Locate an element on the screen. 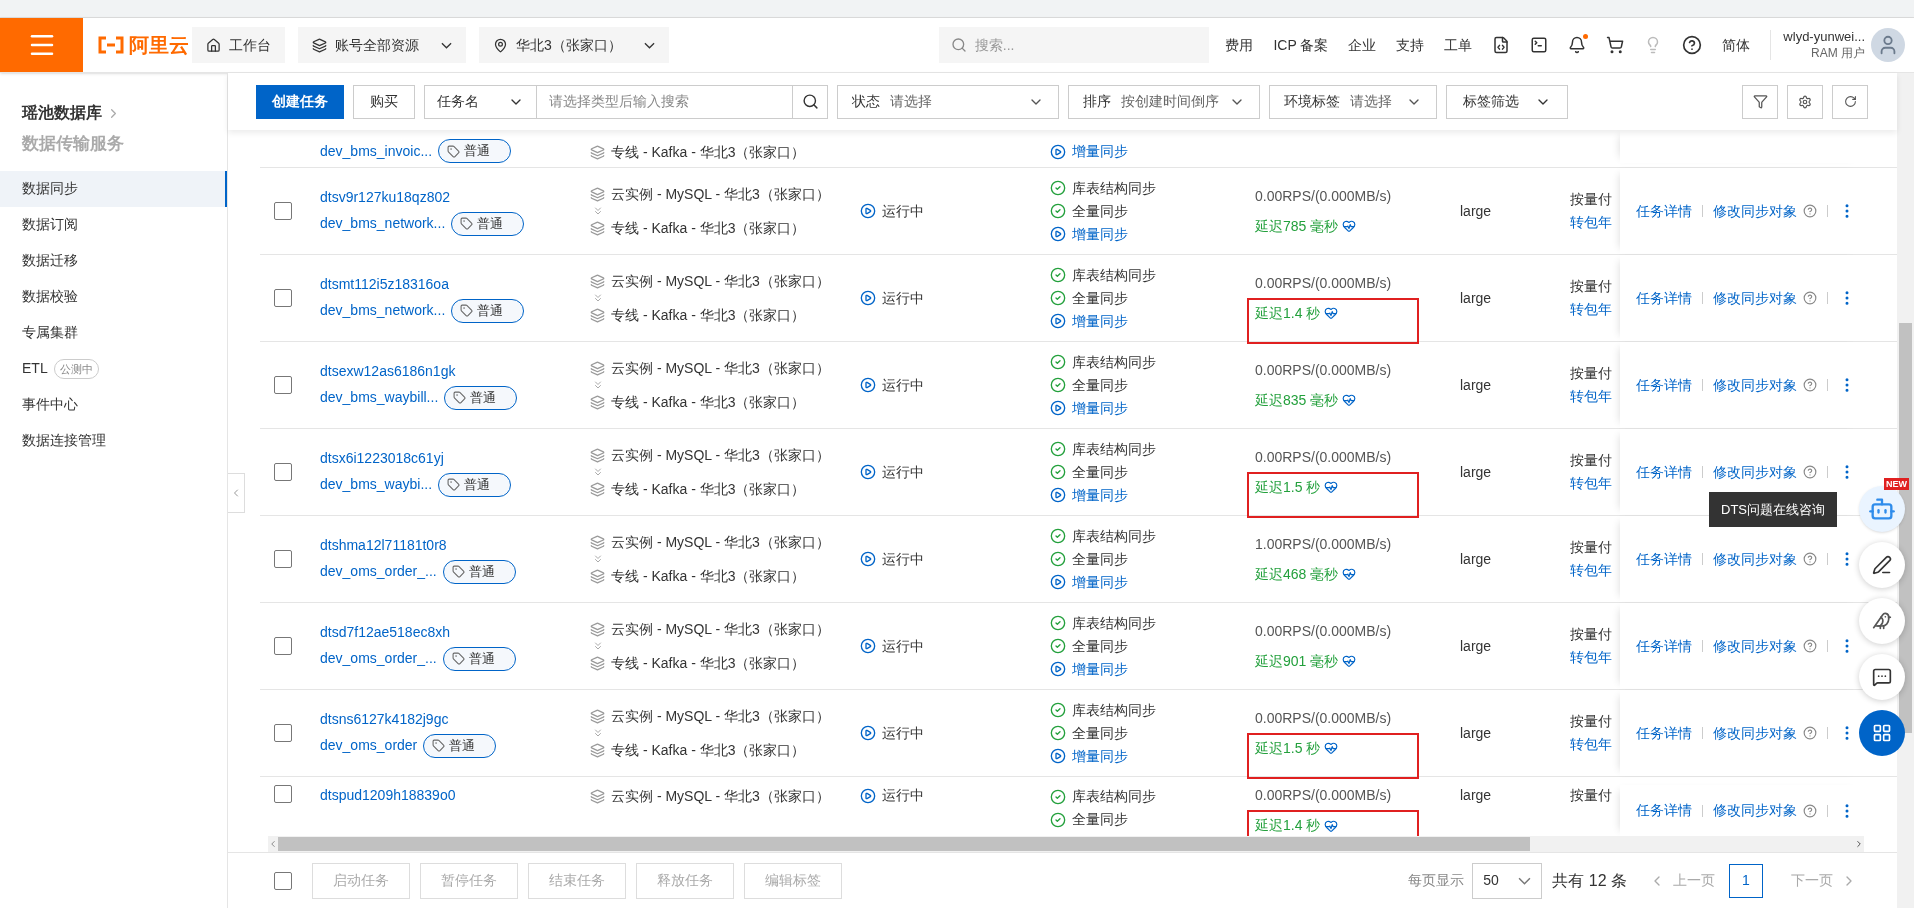  tag-filter-button: 标签筛选 is located at coordinates (1507, 101).